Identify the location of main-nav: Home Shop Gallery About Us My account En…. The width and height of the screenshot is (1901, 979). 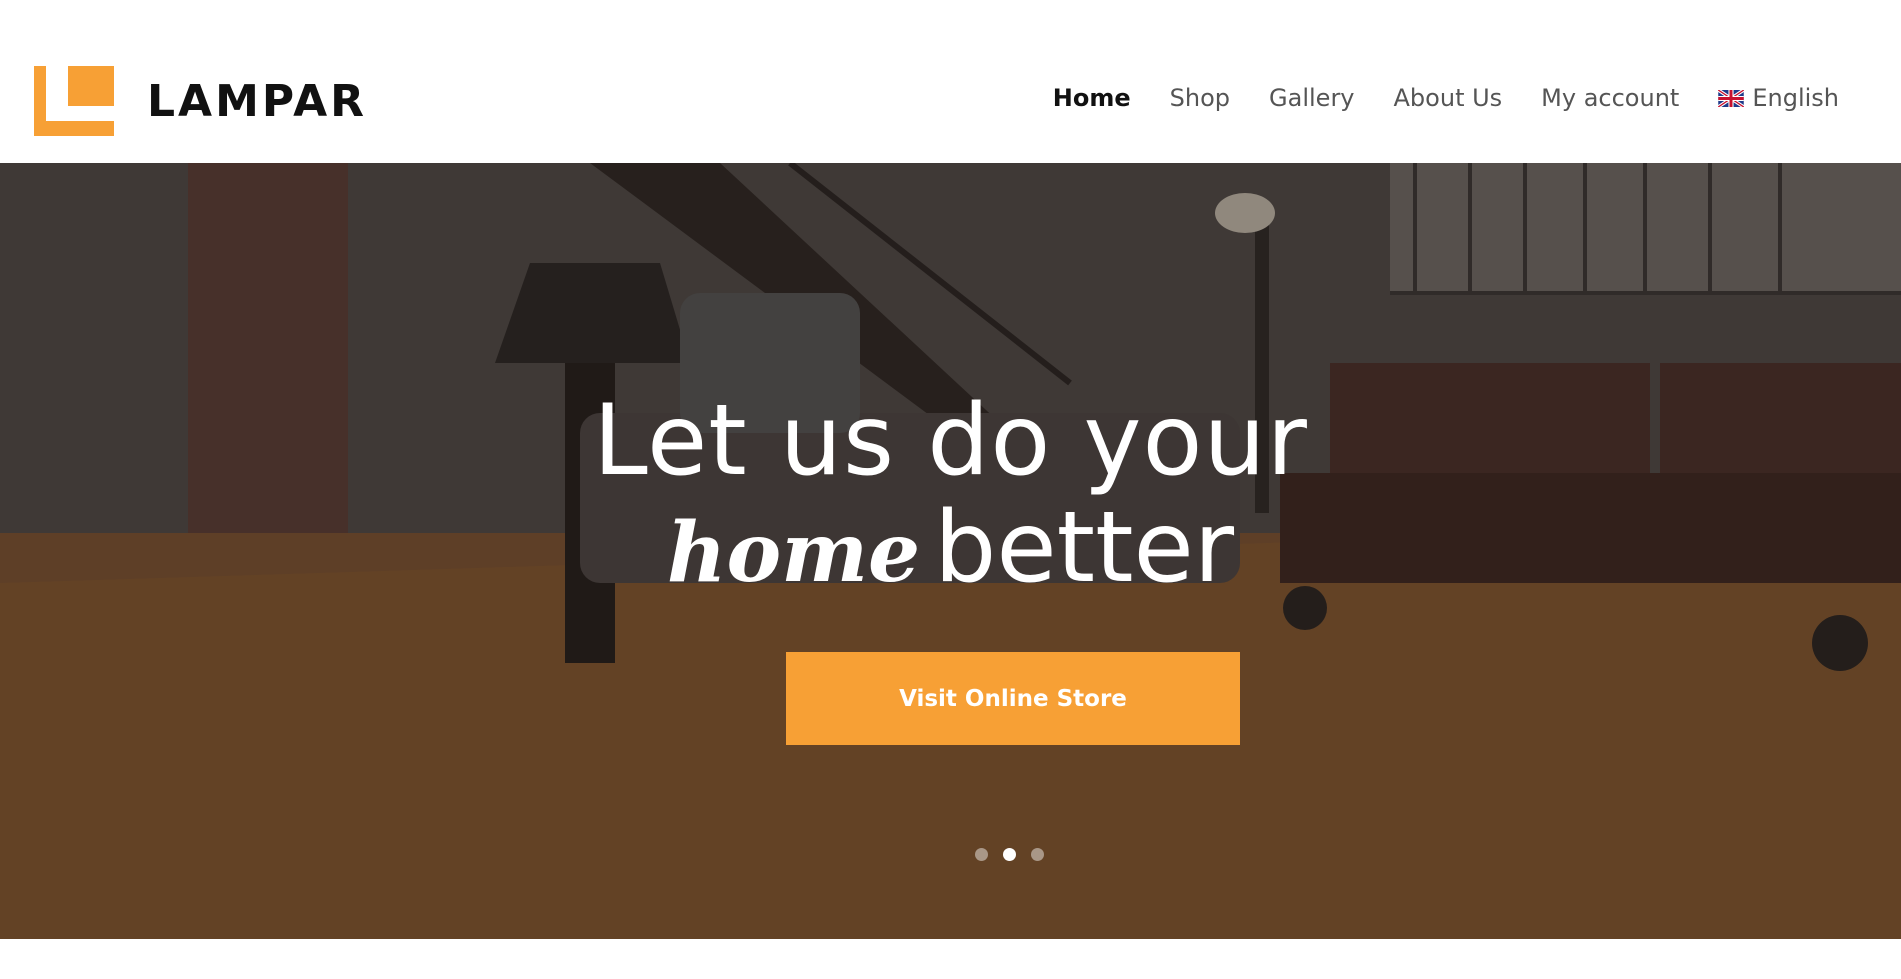
(1446, 98).